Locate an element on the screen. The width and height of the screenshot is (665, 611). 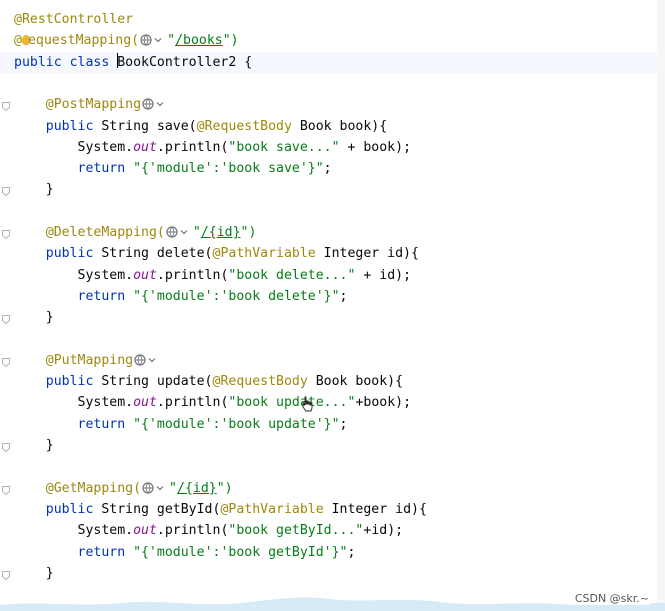
code-line: return "{'module':'book update'}"; is located at coordinates (339, 424).